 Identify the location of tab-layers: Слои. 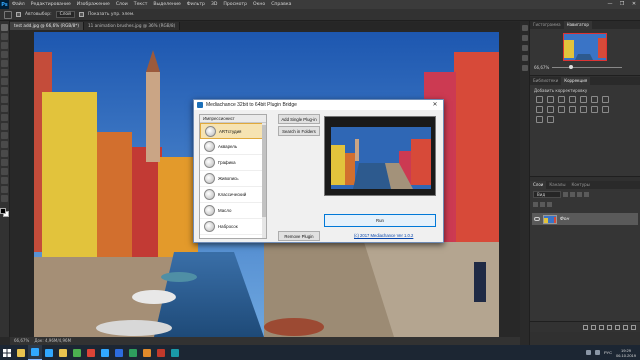
(538, 185).